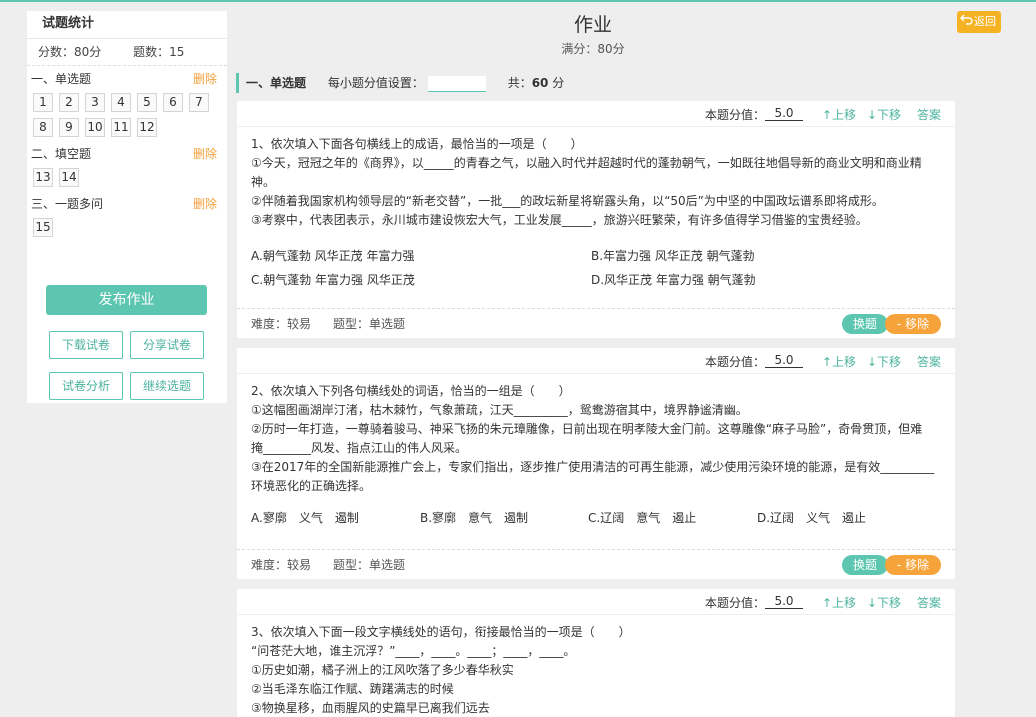  What do you see at coordinates (592, 25) in the screenshot?
I see `page-title: 作业` at bounding box center [592, 25].